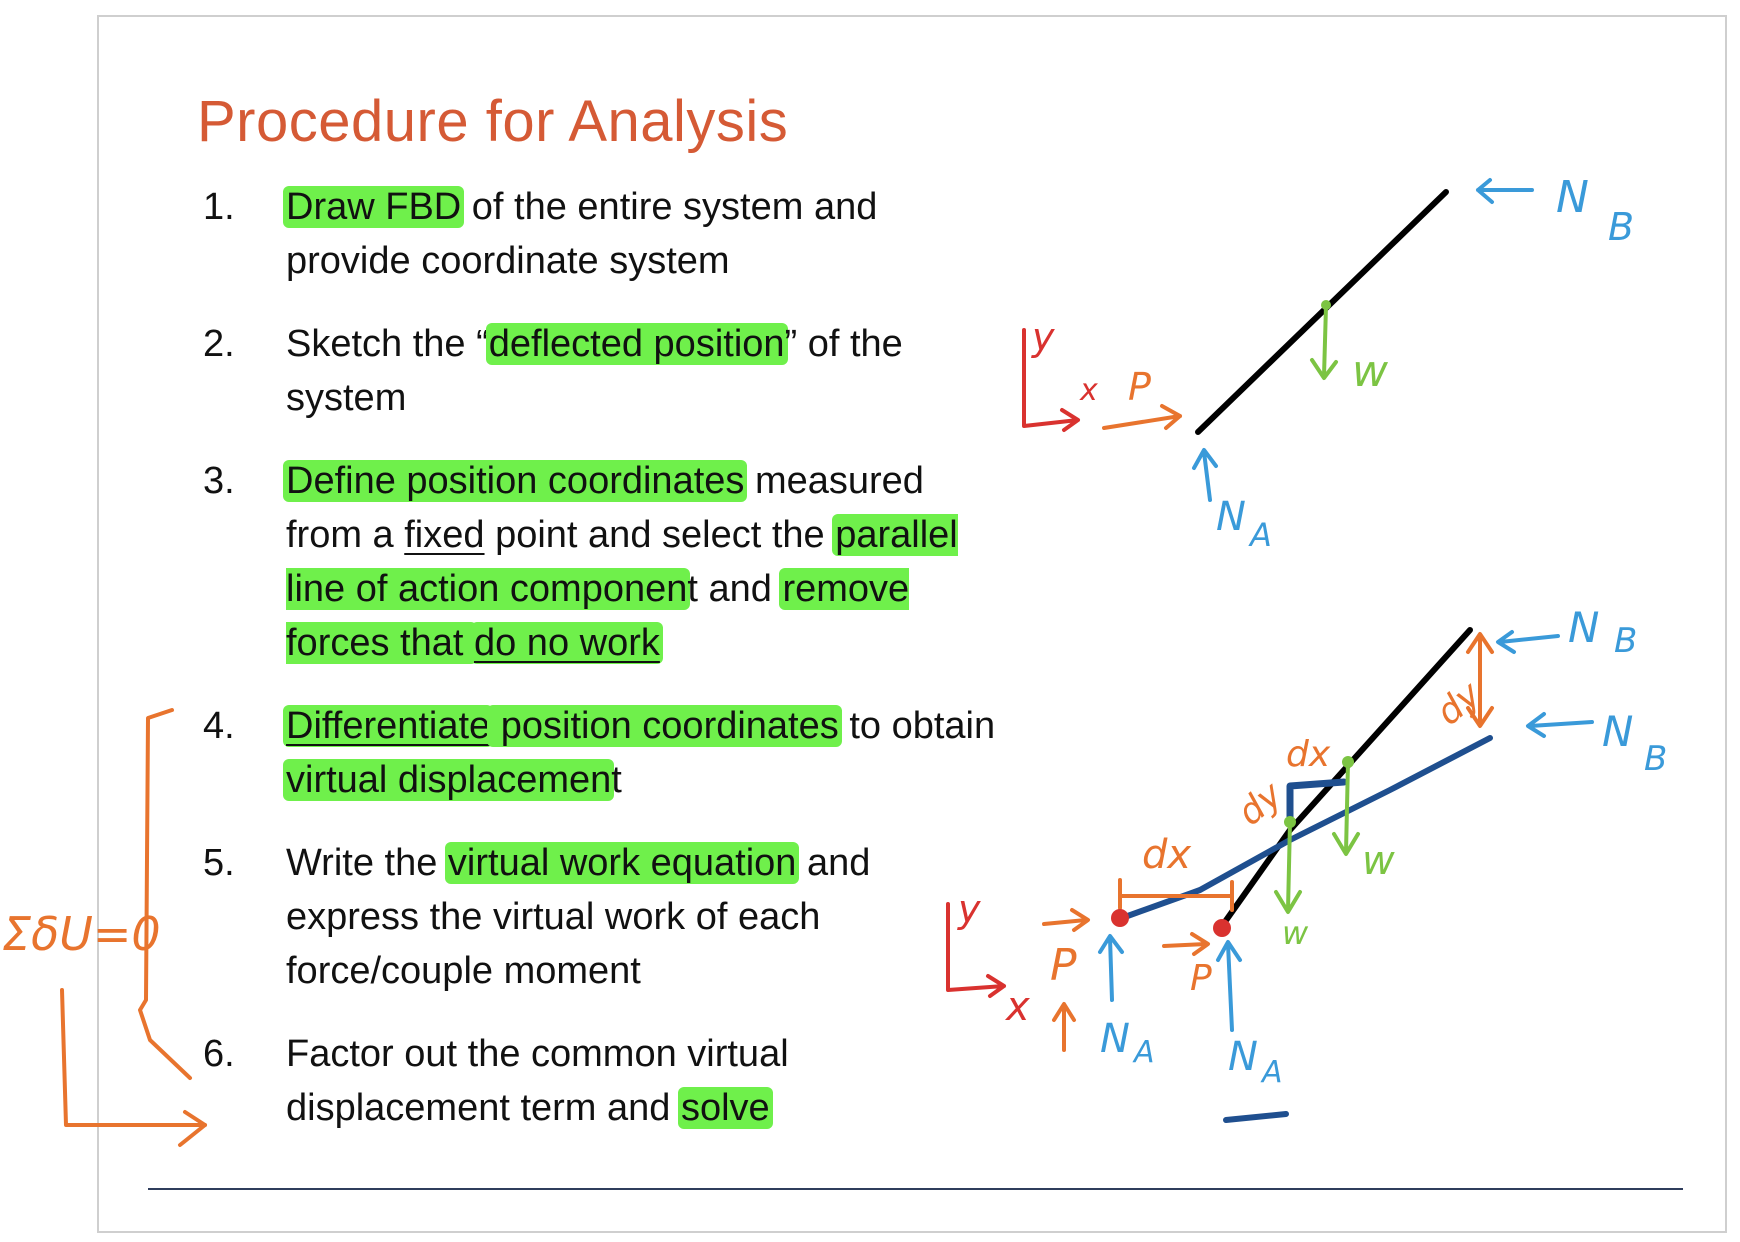  I want to click on dy-label-small: dy, so click(1260, 804).